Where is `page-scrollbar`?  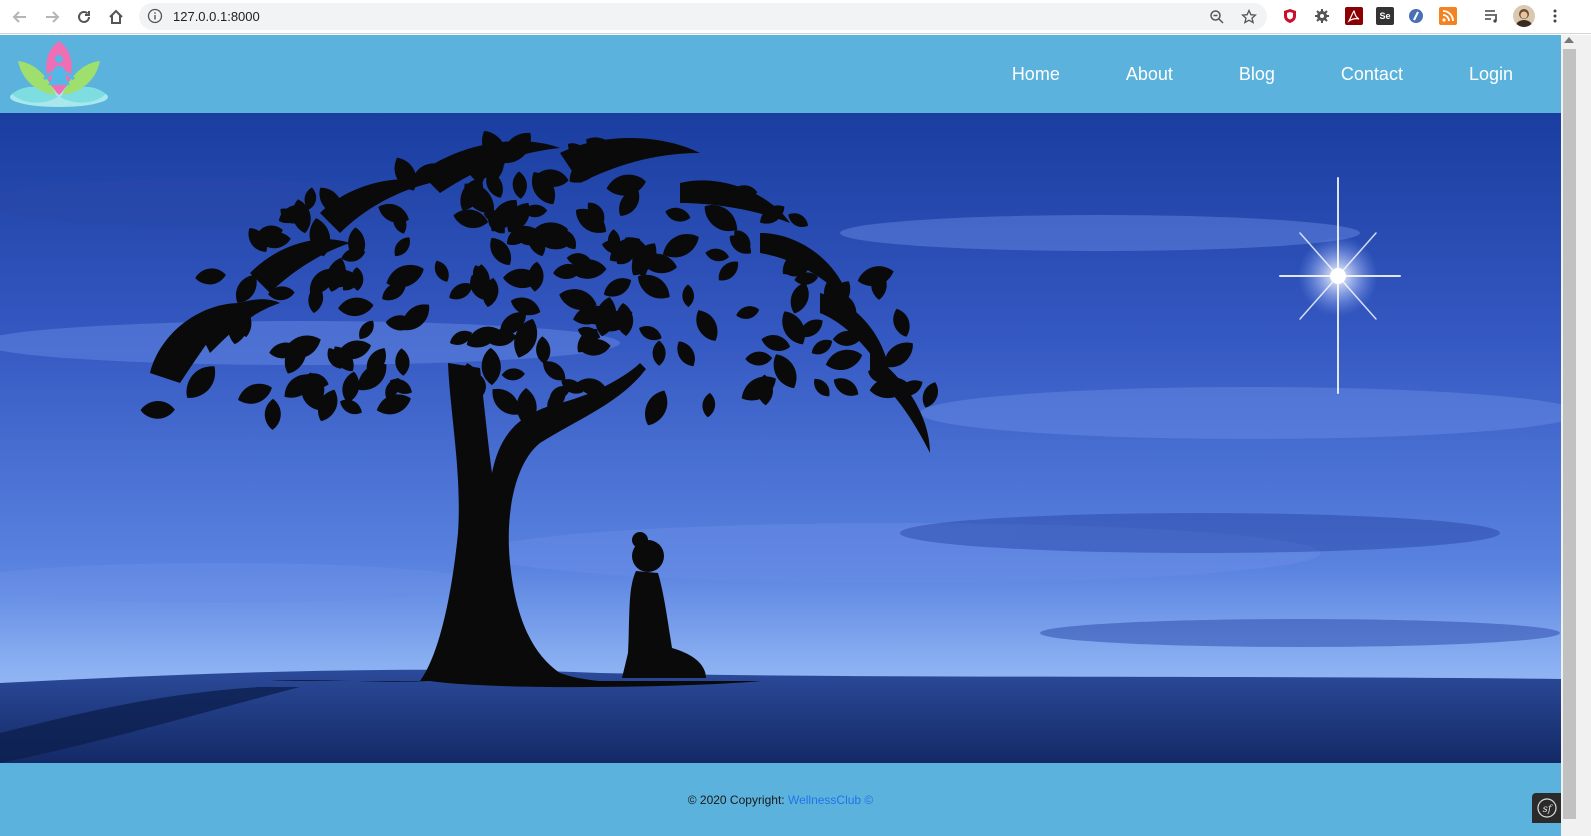
page-scrollbar is located at coordinates (1576, 435).